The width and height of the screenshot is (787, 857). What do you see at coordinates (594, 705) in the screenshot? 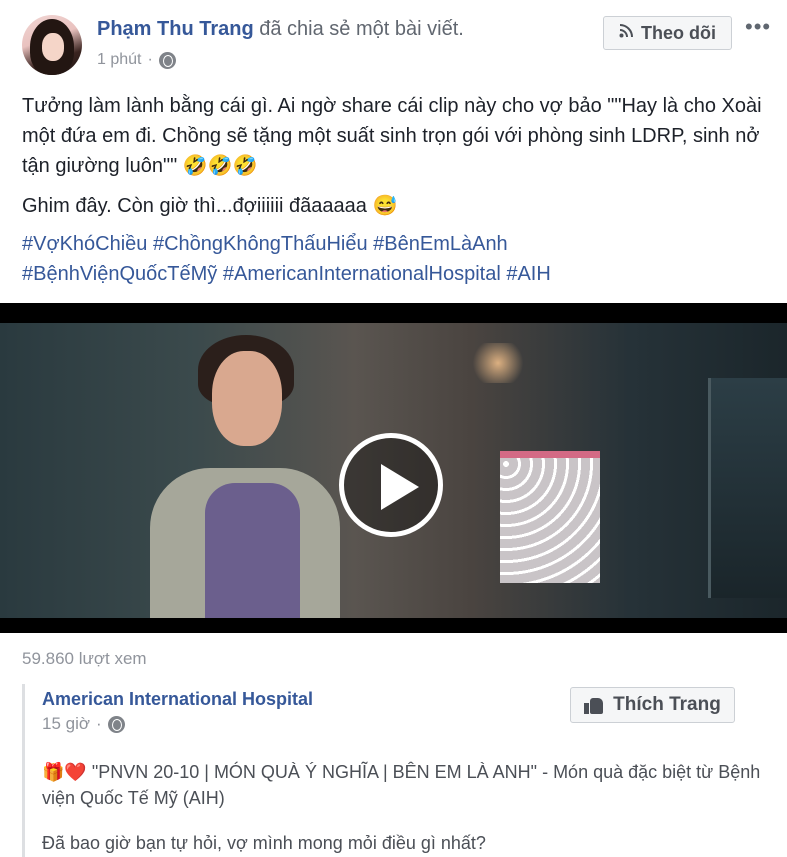
I see `thumbs-up-icon` at bounding box center [594, 705].